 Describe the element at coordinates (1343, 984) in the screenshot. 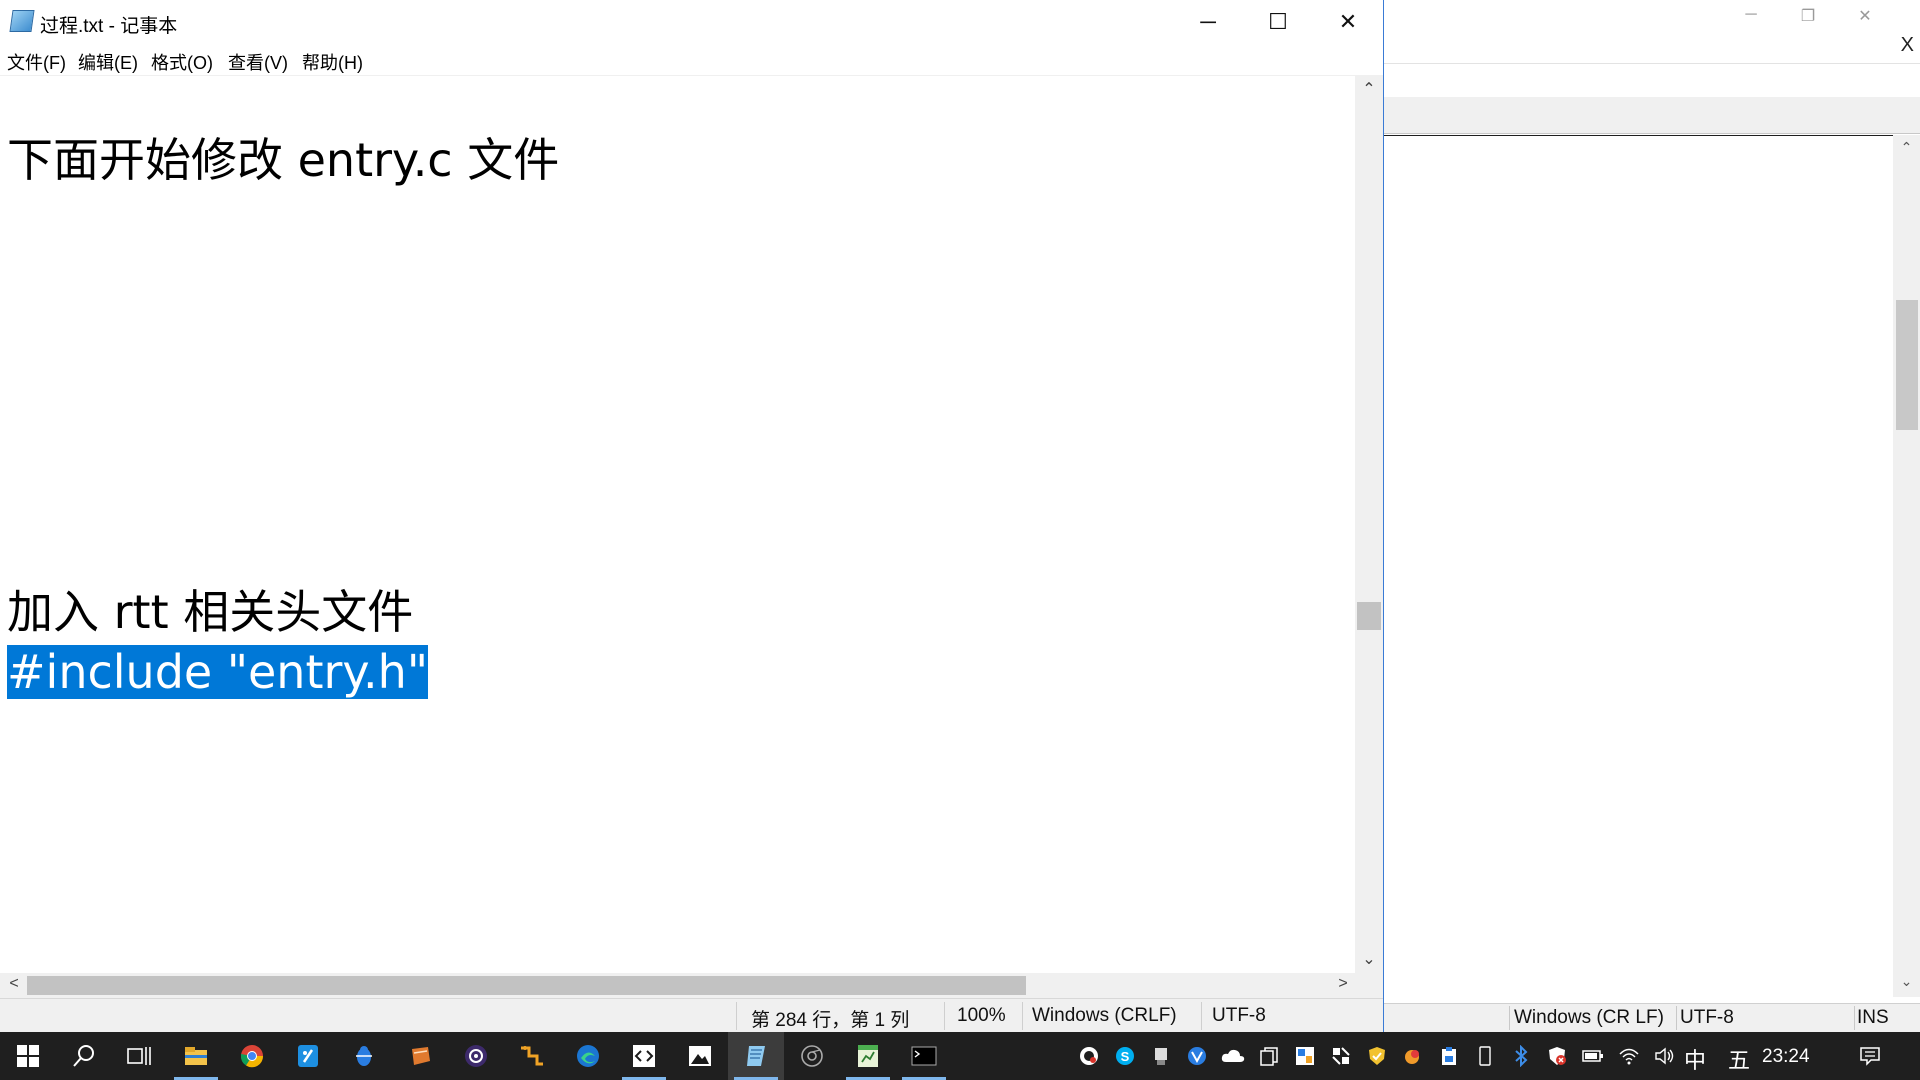

I see `scroll-right-icon: >` at that location.